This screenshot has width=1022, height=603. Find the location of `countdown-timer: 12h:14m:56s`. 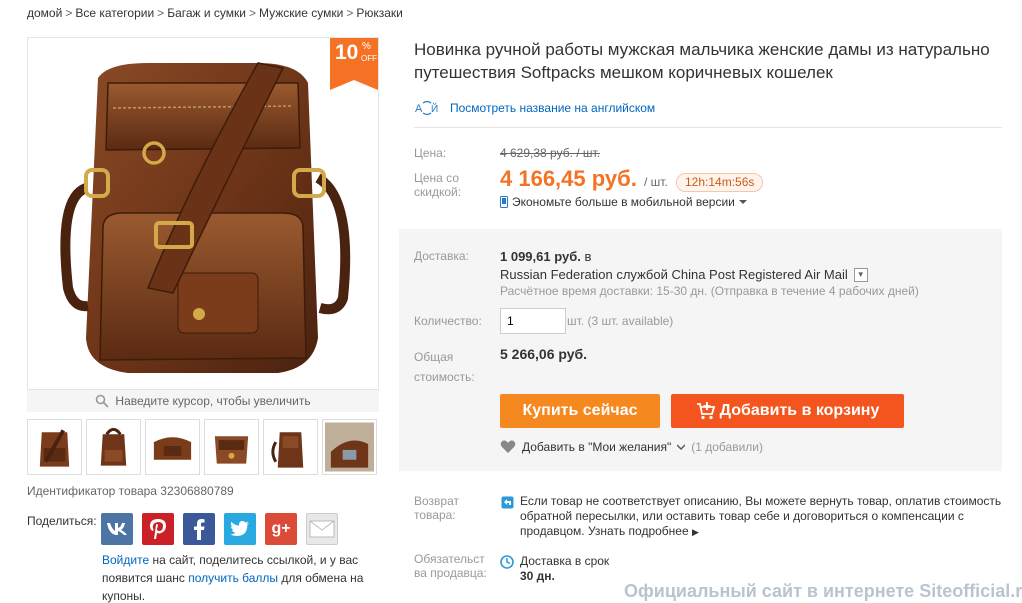

countdown-timer: 12h:14m:56s is located at coordinates (720, 182).